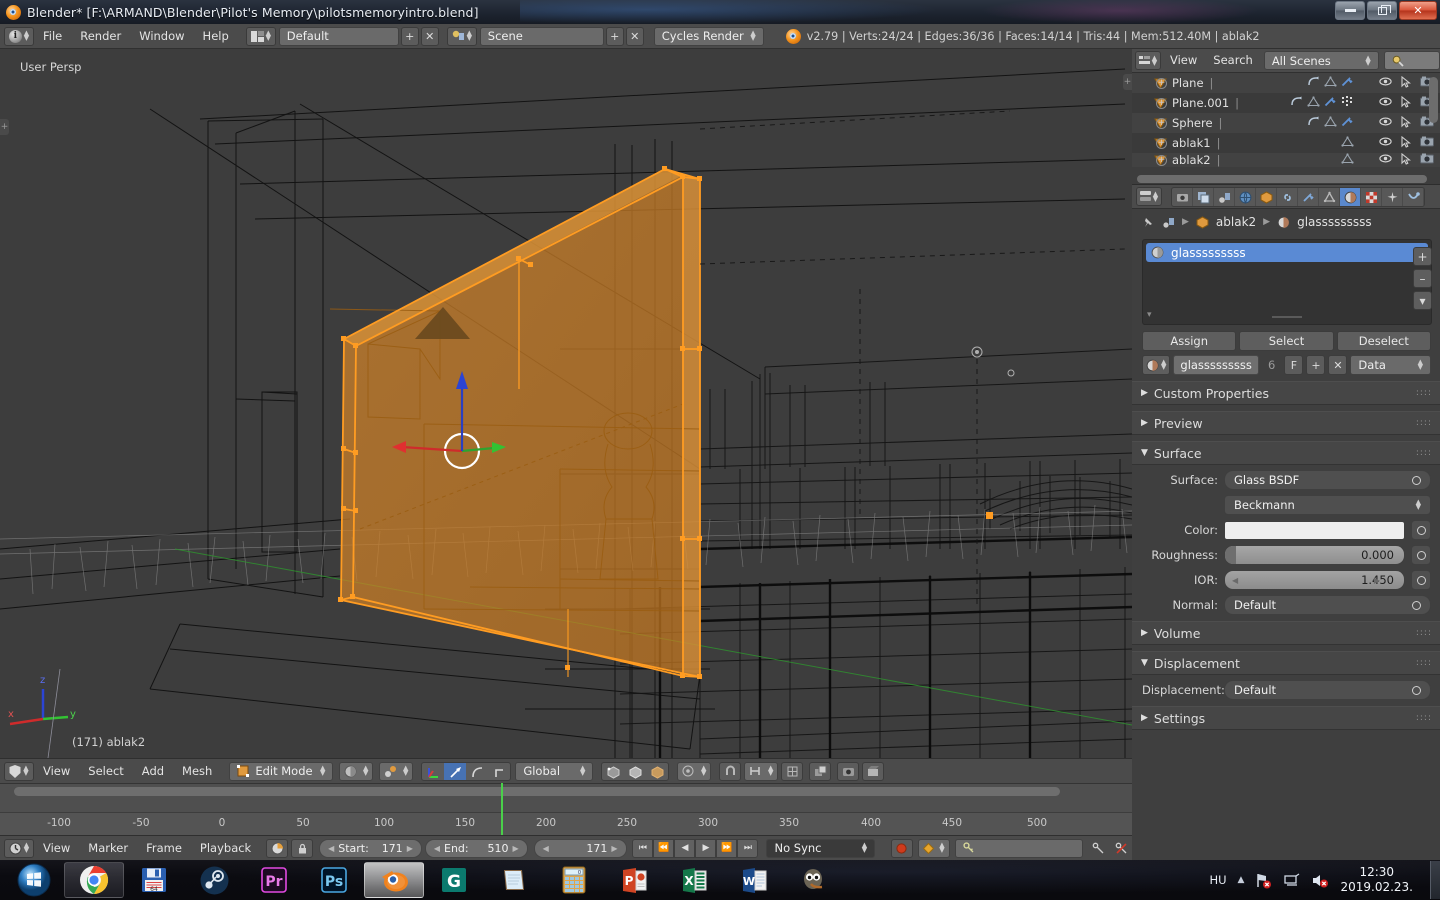  What do you see at coordinates (1183, 60) in the screenshot?
I see `outliner-menu-view: View` at bounding box center [1183, 60].